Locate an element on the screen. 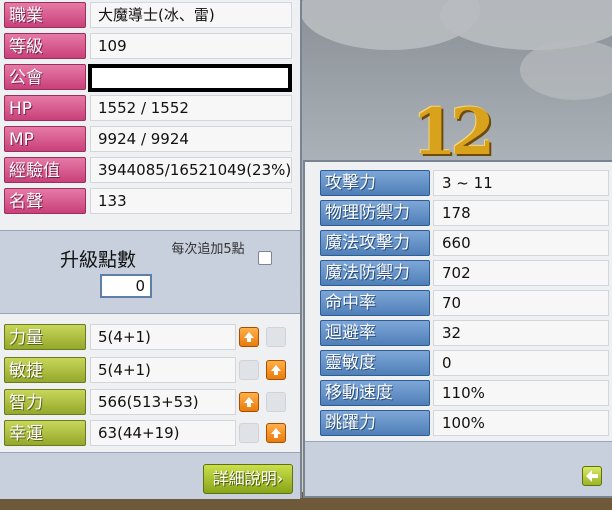 The height and width of the screenshot is (510, 612). hp-value: 1552 / 1552 is located at coordinates (191, 108).